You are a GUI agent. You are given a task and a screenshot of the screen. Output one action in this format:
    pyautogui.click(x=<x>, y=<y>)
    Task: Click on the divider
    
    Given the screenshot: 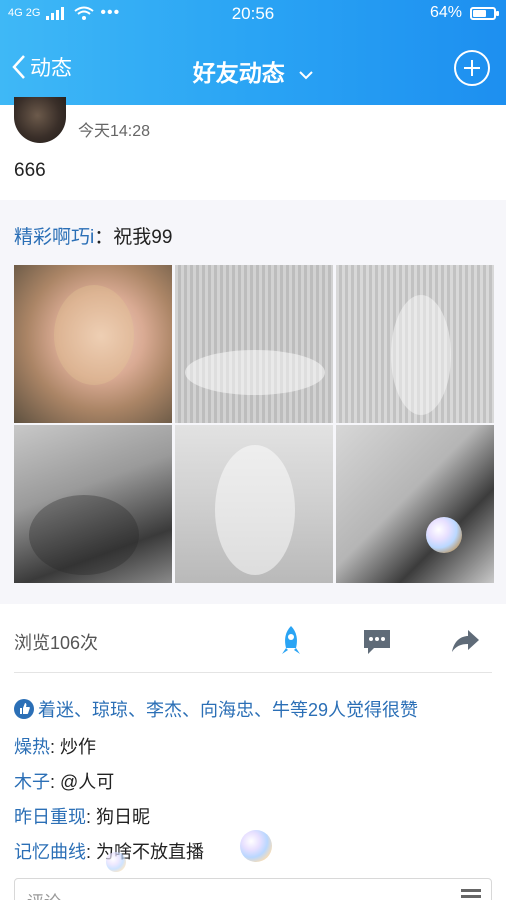 What is the action you would take?
    pyautogui.click(x=253, y=672)
    